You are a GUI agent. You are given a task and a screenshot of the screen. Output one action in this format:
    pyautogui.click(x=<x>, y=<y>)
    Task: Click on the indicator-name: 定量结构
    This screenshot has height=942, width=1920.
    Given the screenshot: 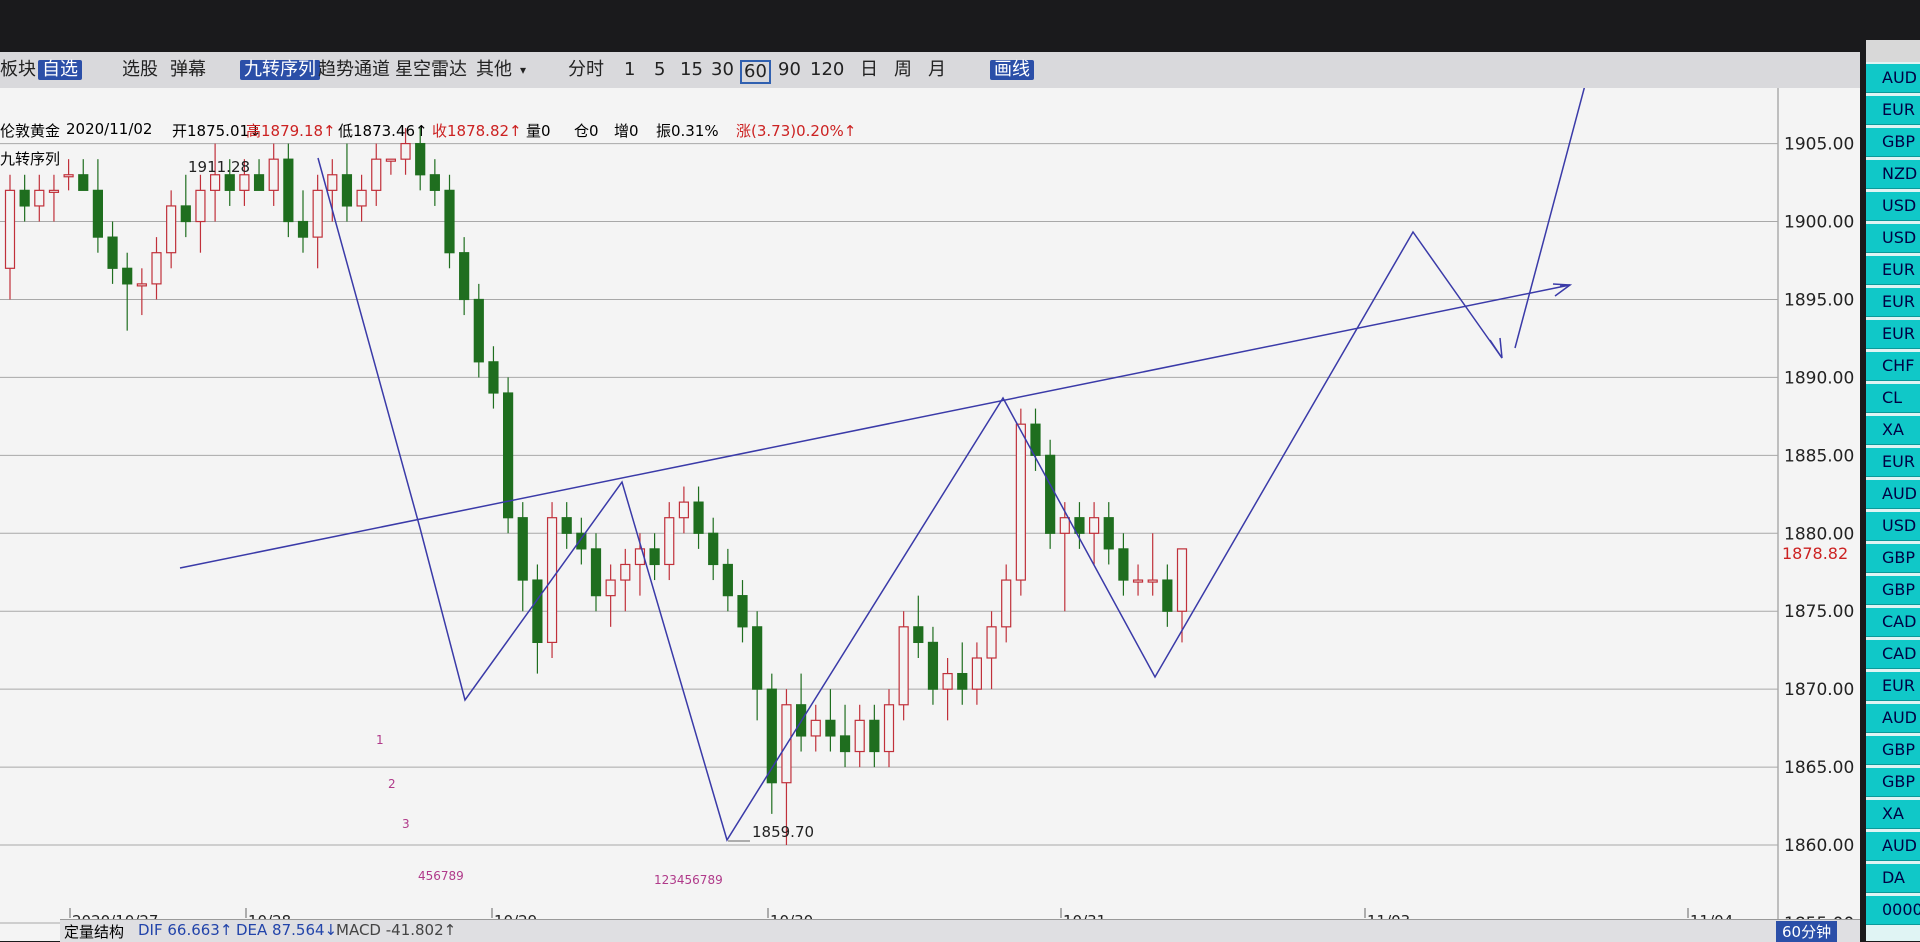 What is the action you would take?
    pyautogui.click(x=94, y=931)
    